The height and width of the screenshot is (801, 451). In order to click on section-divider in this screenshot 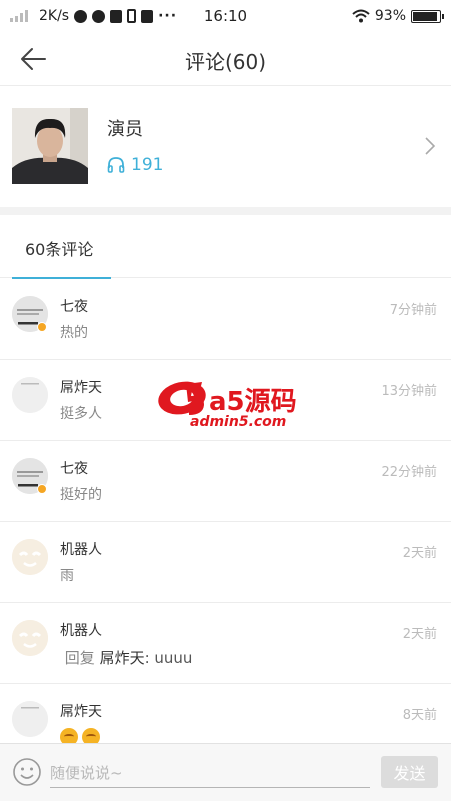, I will do `click(225, 211)`.